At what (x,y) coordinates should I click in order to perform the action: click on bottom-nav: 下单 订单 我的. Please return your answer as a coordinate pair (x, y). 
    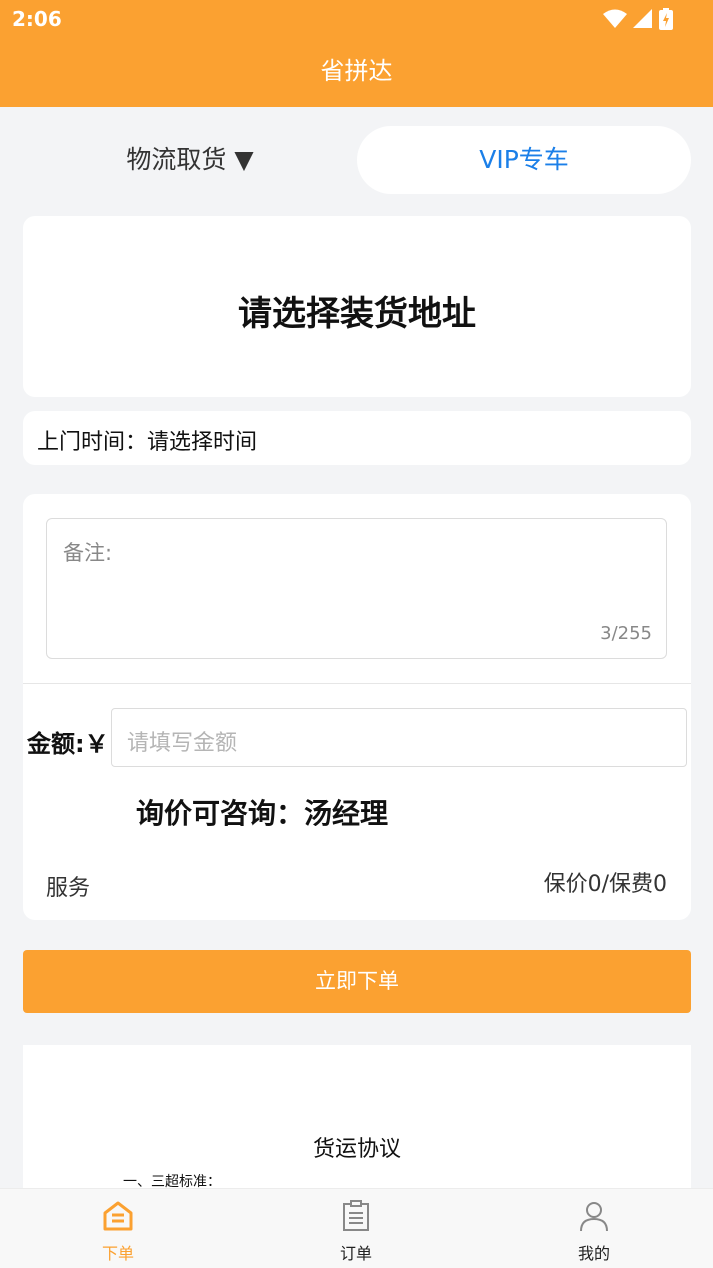
    Looking at the image, I should click on (356, 1228).